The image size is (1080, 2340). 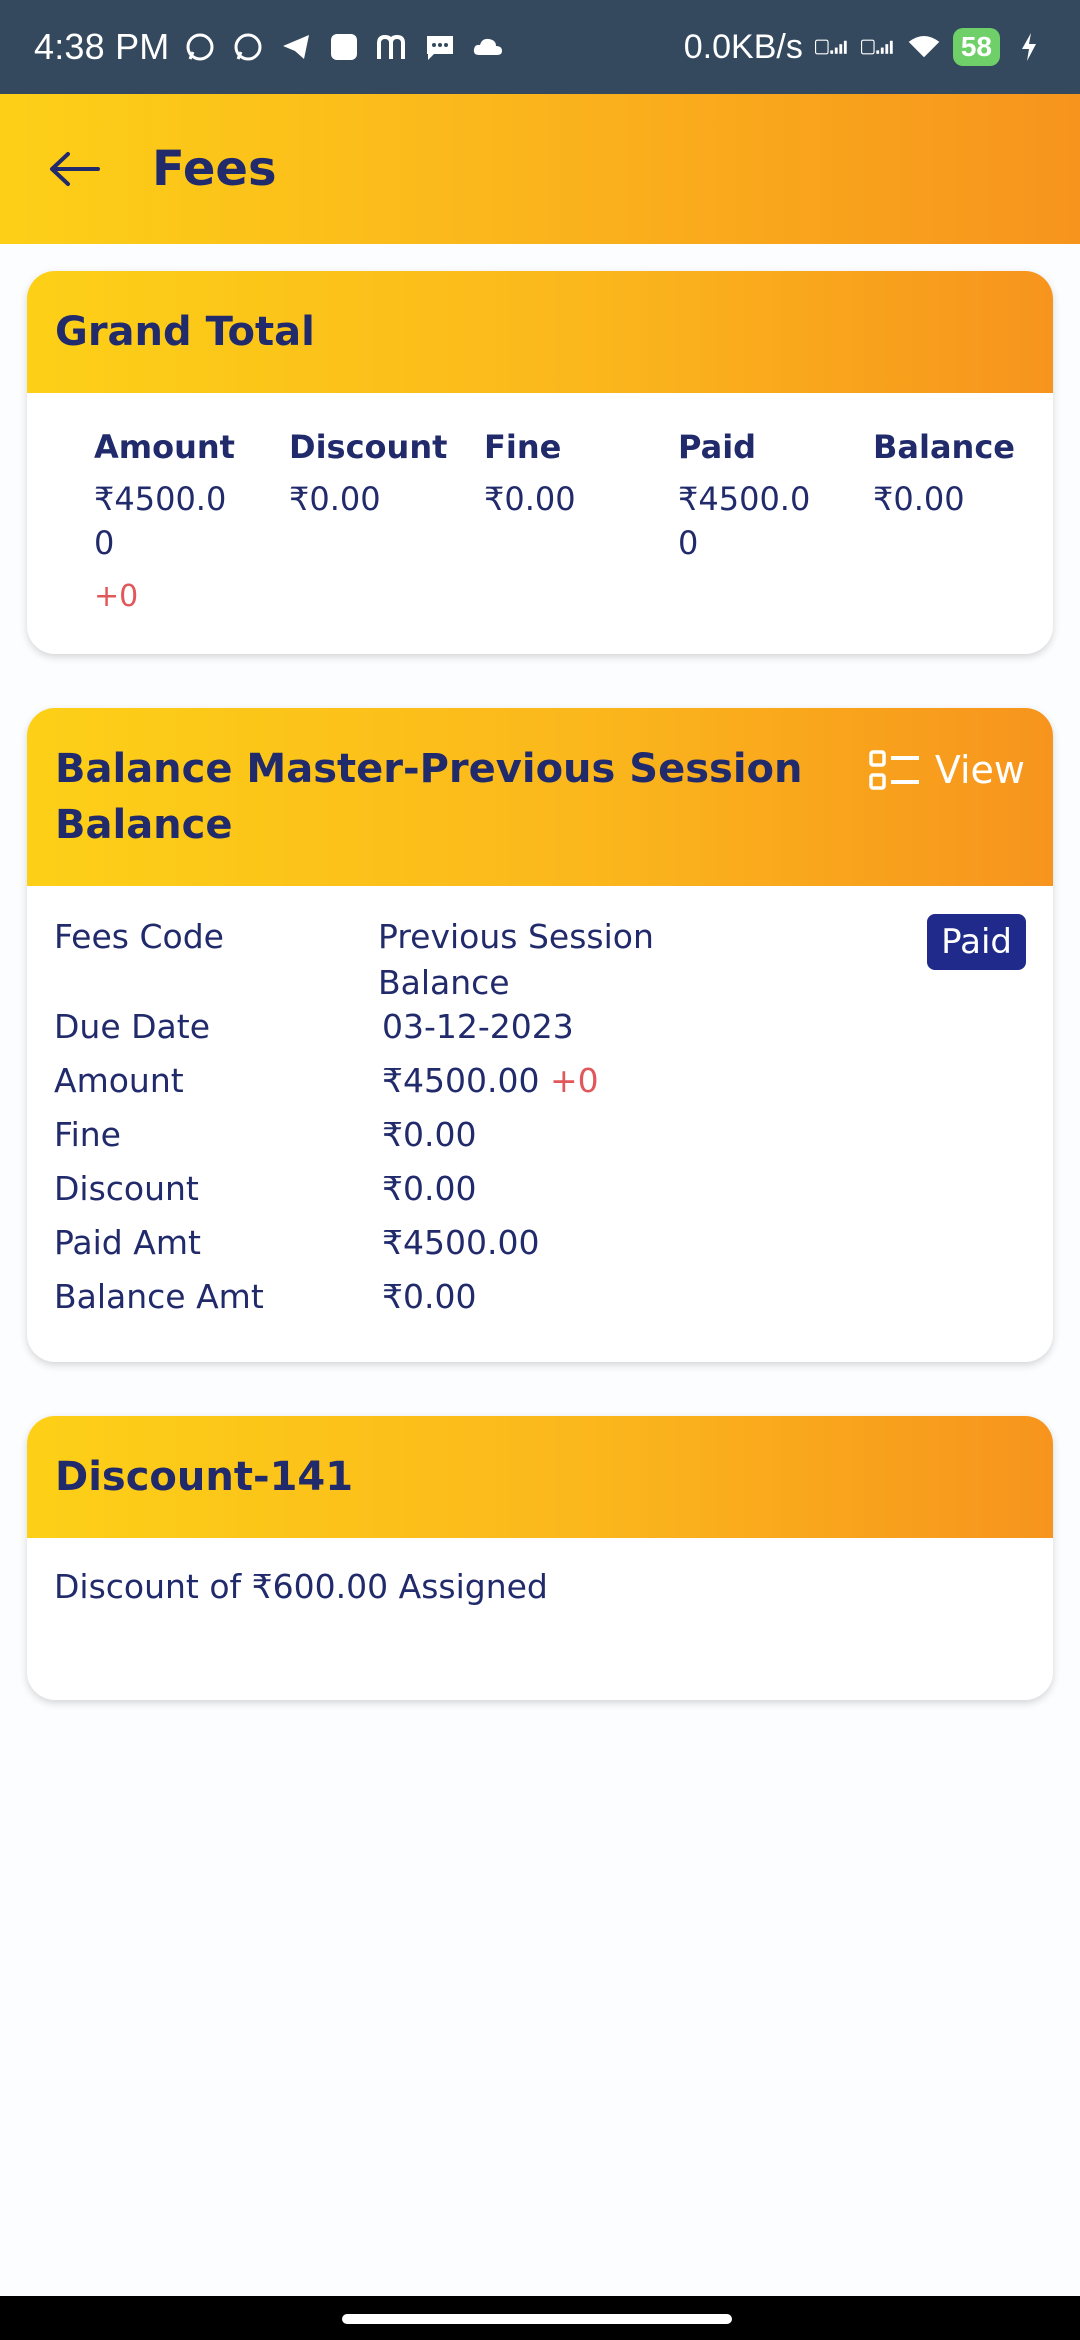 I want to click on detail-label: Discount, so click(x=126, y=1188).